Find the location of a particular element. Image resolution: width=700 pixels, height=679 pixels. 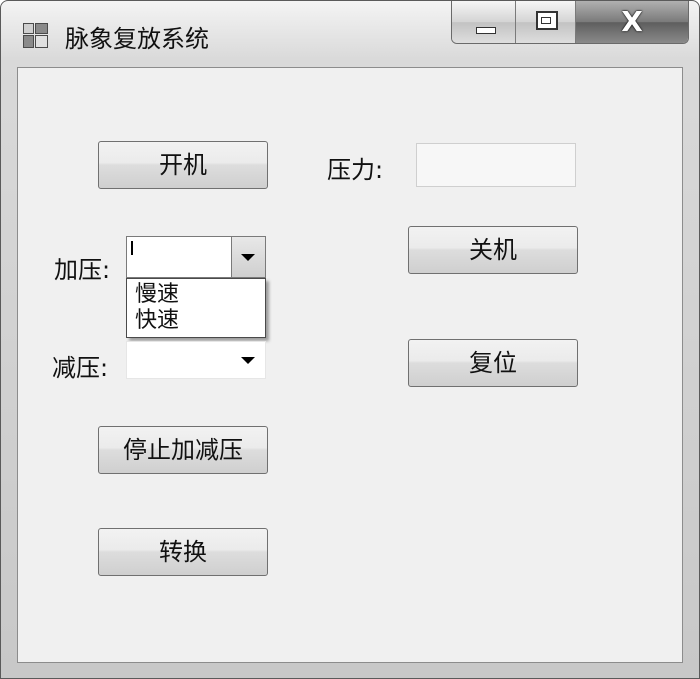

maximize-button is located at coordinates (546, 22).